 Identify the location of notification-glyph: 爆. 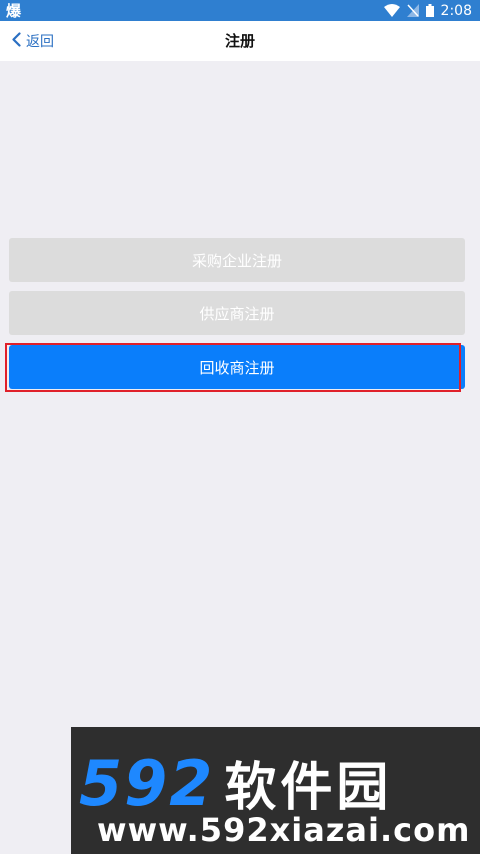
(14, 11).